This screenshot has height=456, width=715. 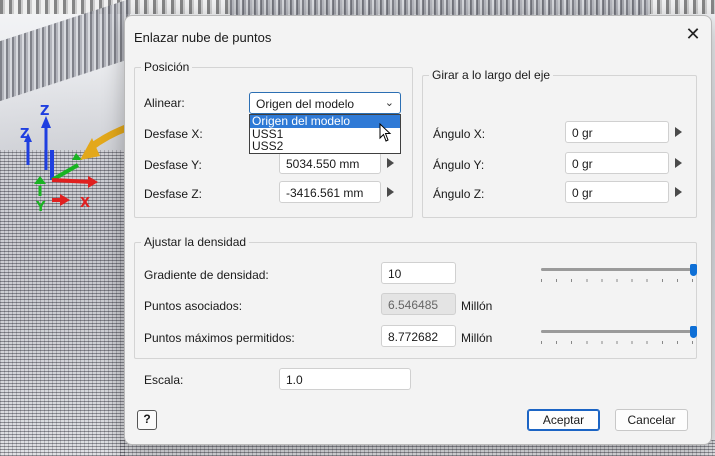 I want to click on position-group-title: Posición, so click(x=167, y=67).